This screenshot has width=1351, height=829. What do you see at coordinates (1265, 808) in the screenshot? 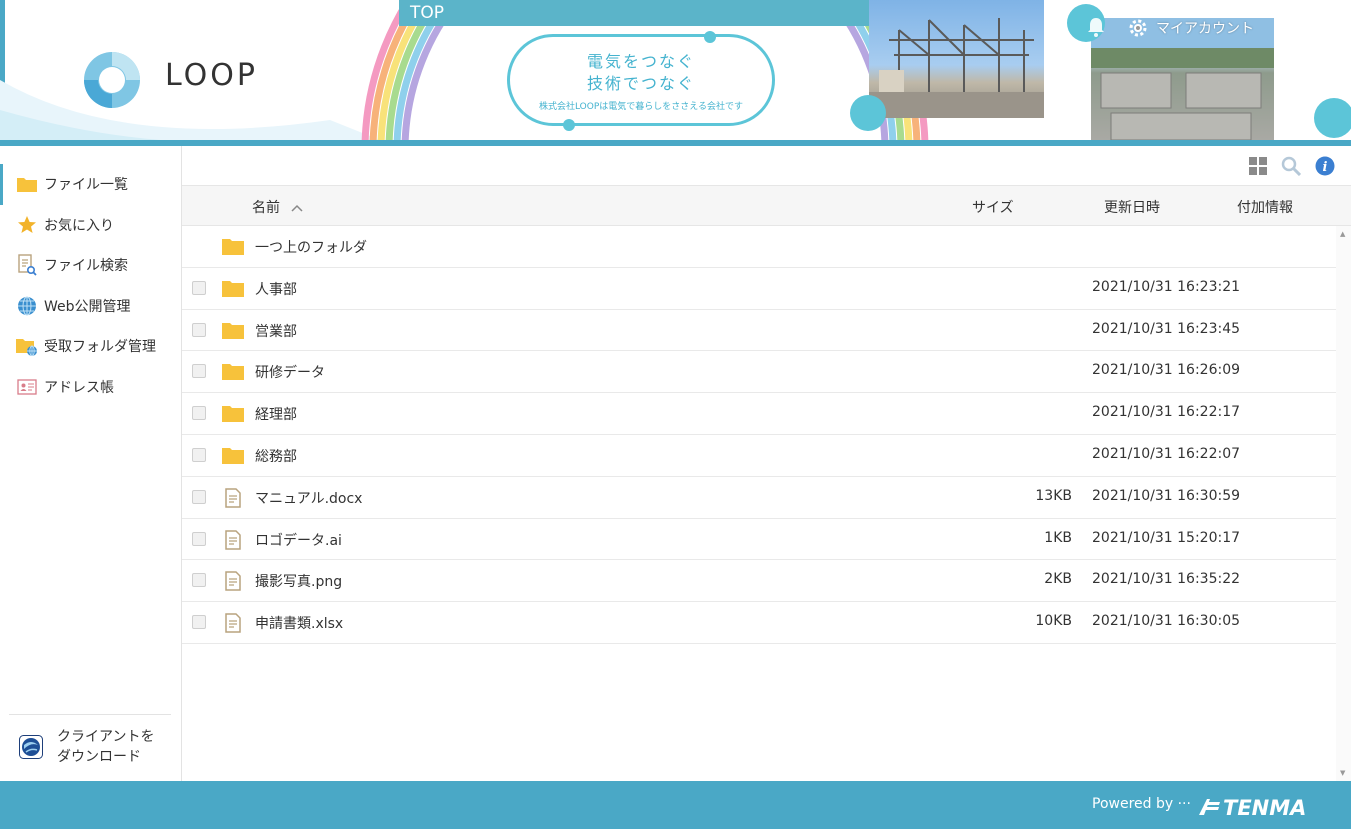
I see `tenma-brand-text: TENMA` at bounding box center [1265, 808].